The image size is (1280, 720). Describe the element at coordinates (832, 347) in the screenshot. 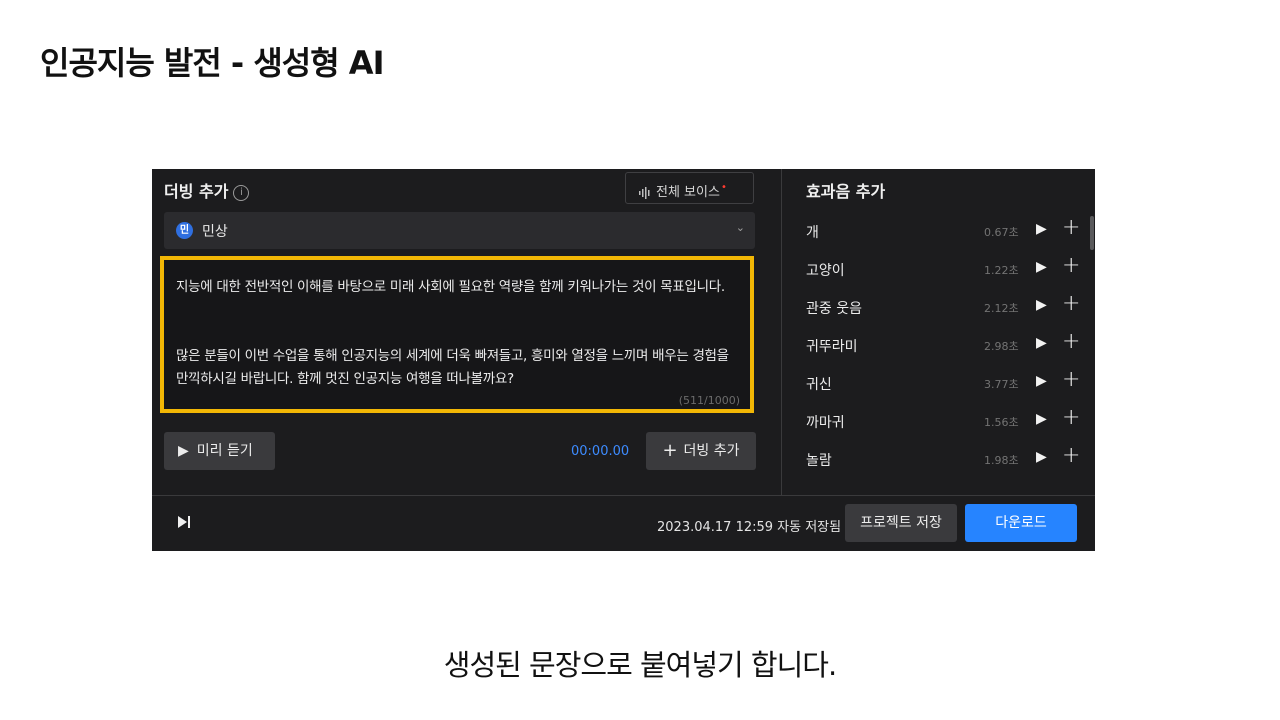

I see `sfx-name: 귀뚜라미` at that location.